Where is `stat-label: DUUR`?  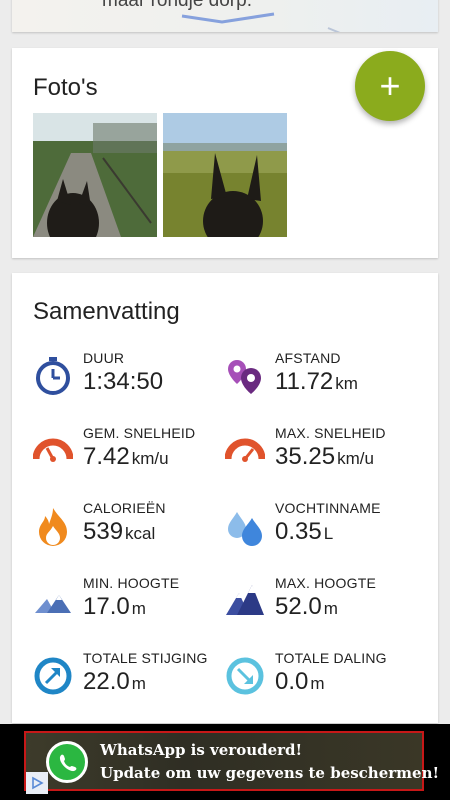
stat-label: DUUR is located at coordinates (104, 358).